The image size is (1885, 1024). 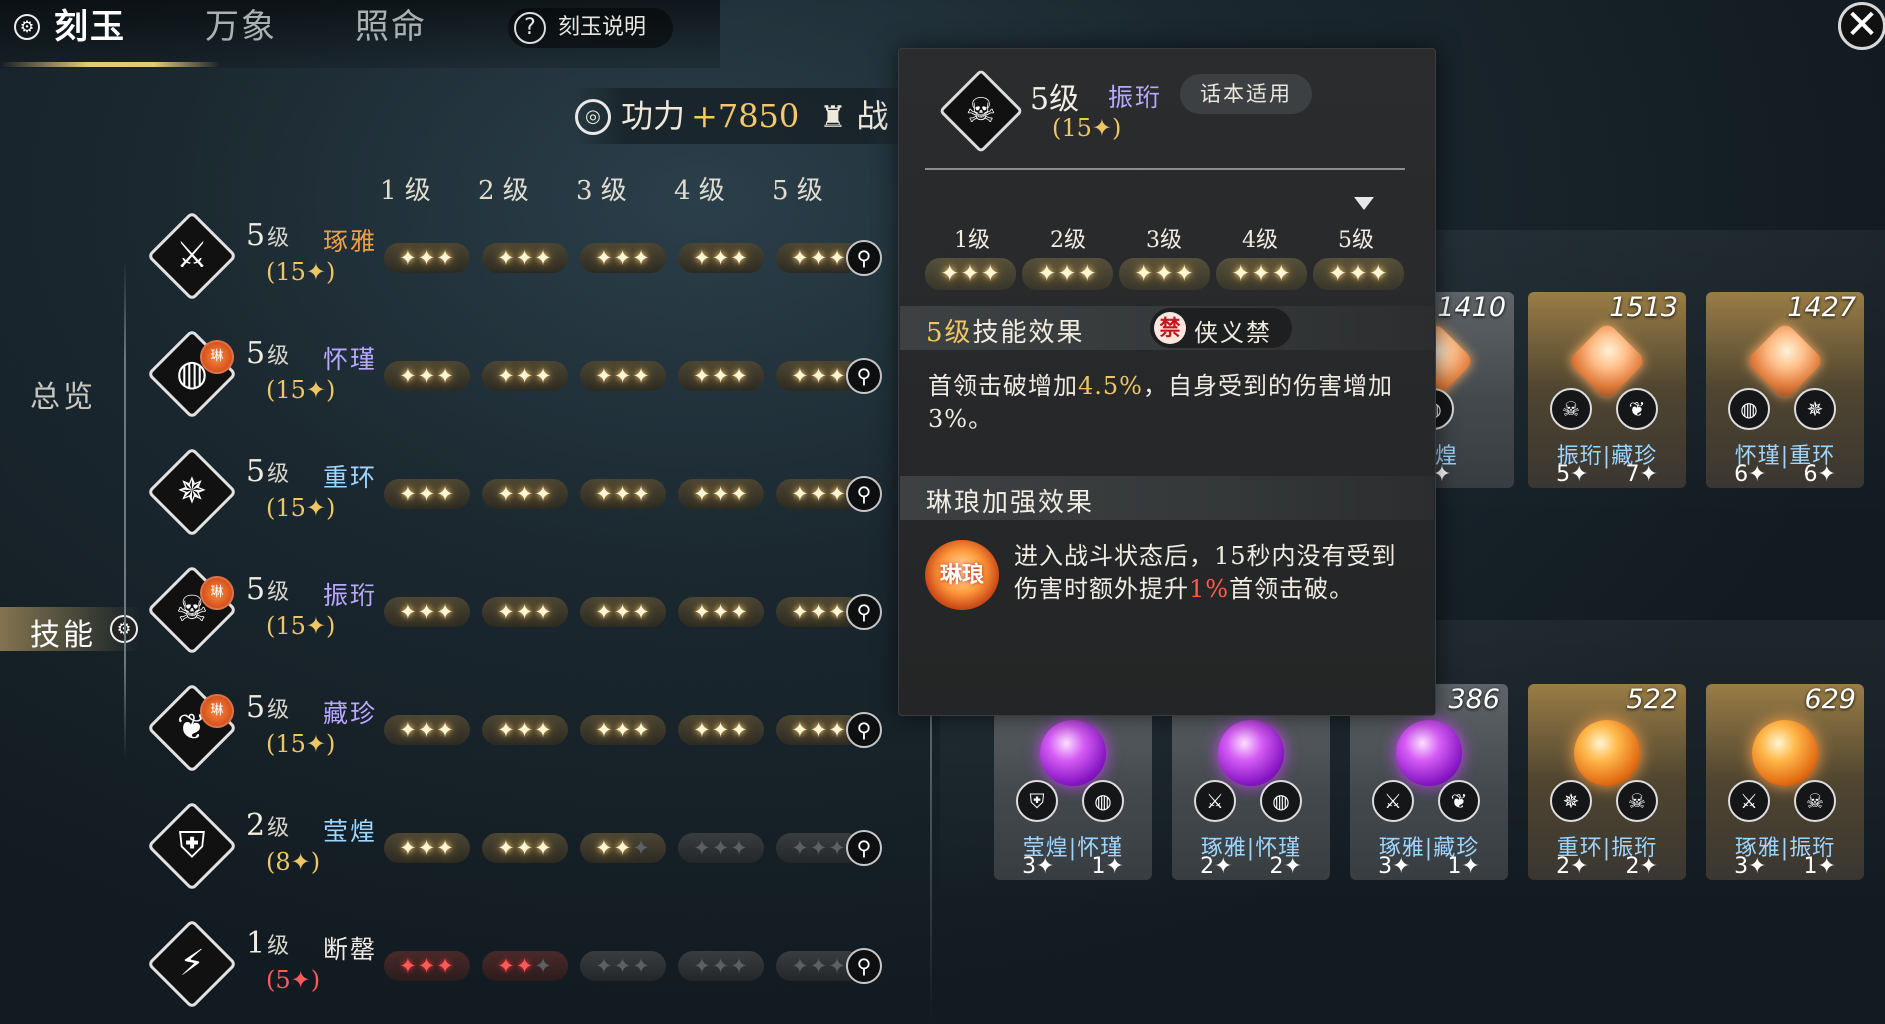 I want to click on phoenix-icon: ❦, so click(x=1637, y=409).